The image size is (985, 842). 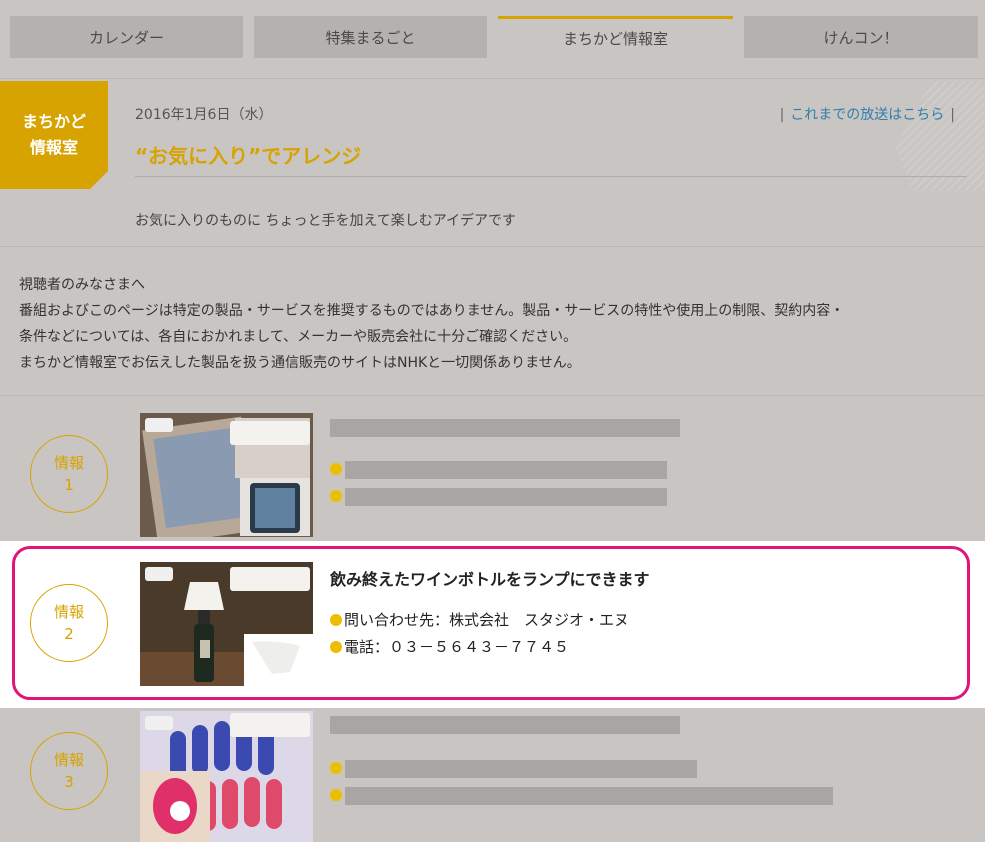 I want to click on decorative-stripes, so click(x=940, y=136).